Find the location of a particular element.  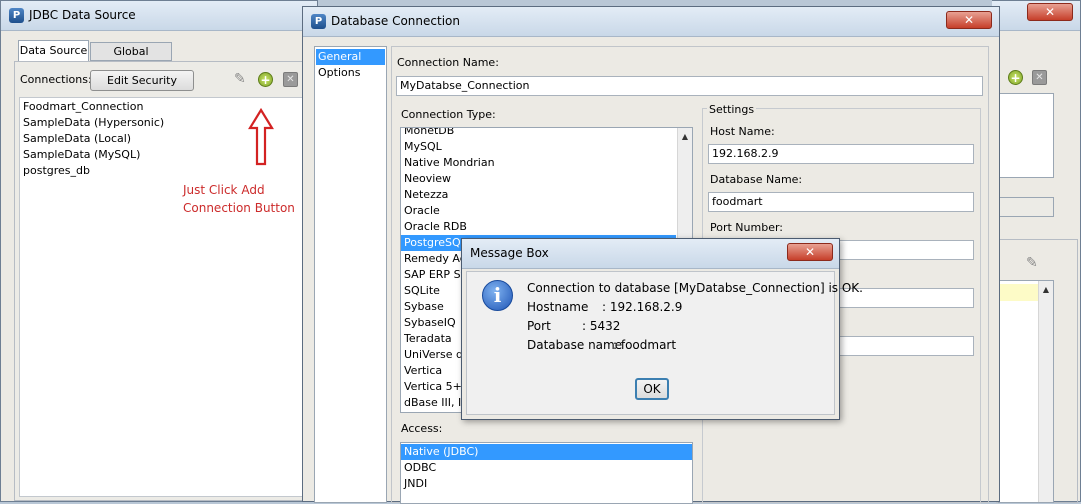

dialog-app-icon: P is located at coordinates (318, 21).